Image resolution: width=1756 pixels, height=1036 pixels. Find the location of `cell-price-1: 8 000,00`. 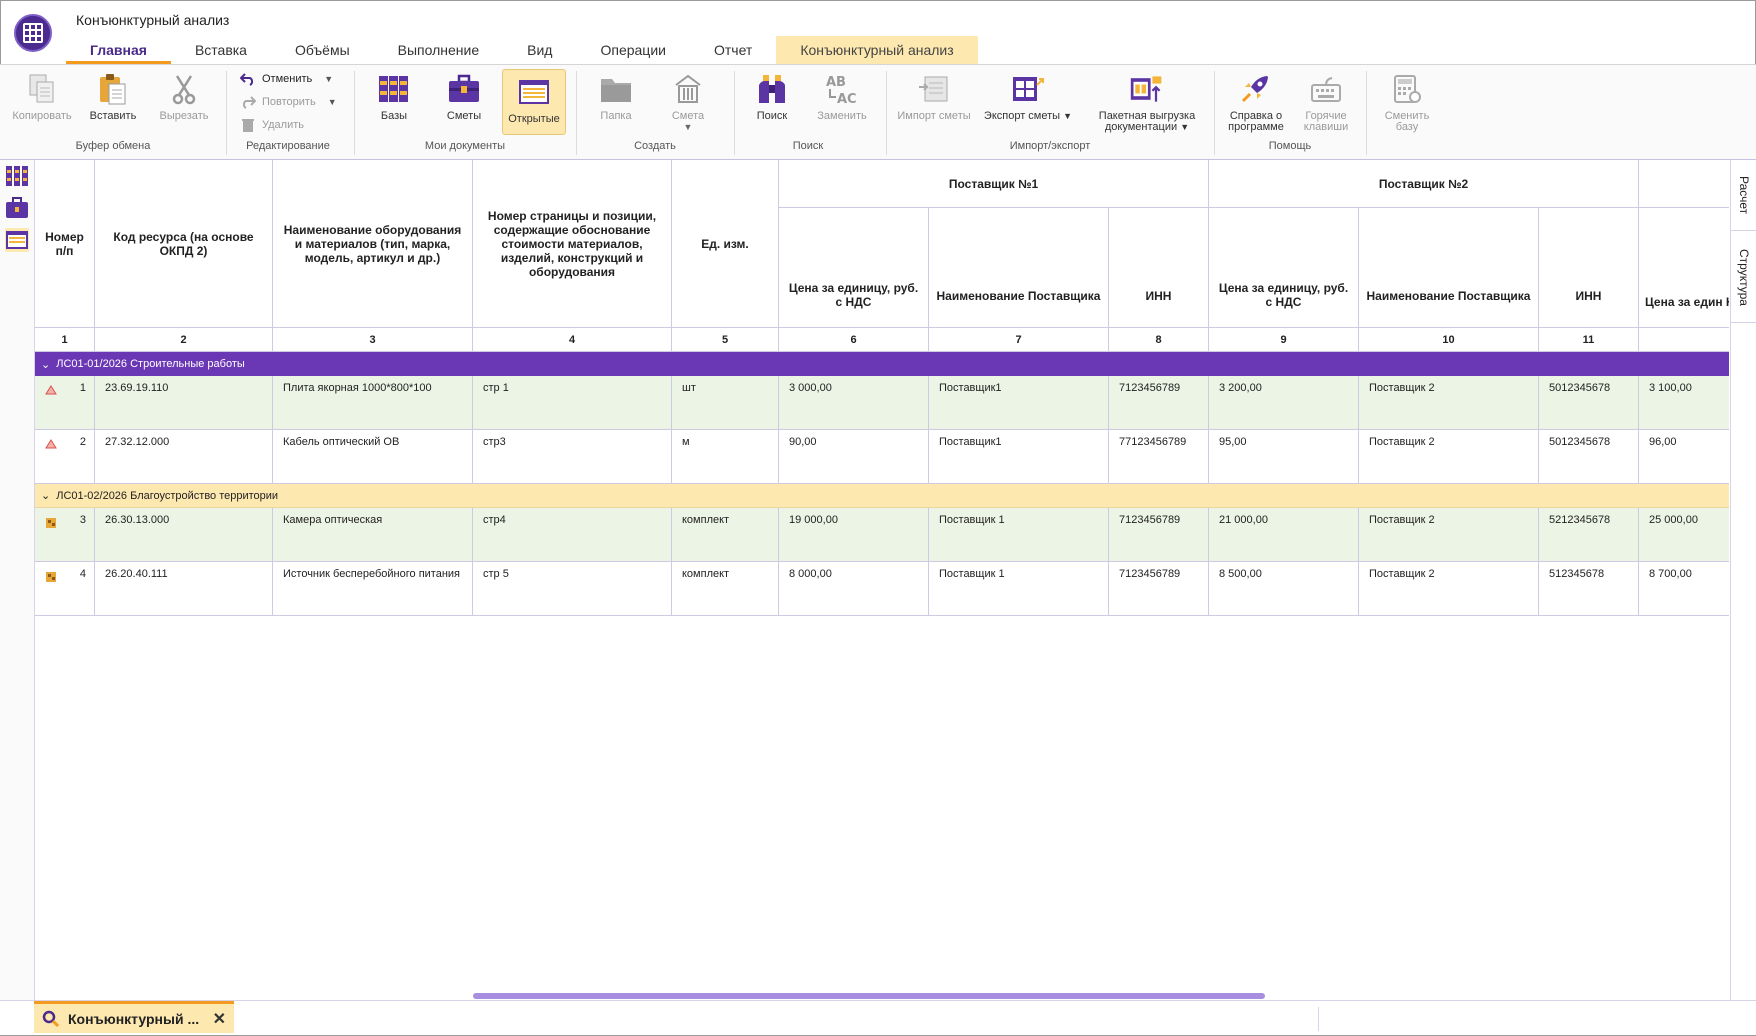

cell-price-1: 8 000,00 is located at coordinates (854, 588).